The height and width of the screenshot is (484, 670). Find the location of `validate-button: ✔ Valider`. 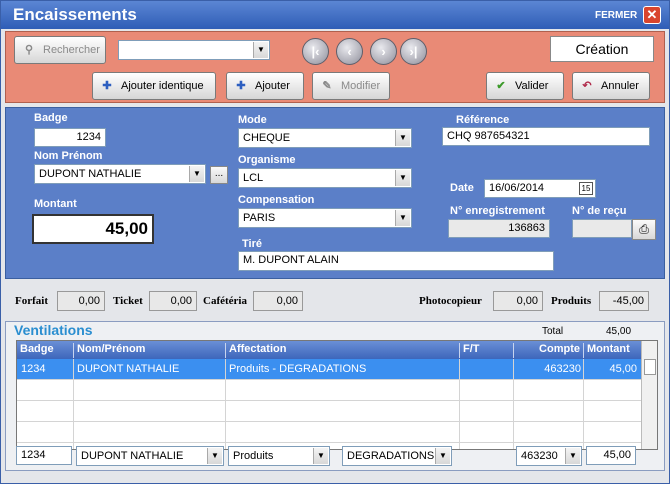

validate-button: ✔ Valider is located at coordinates (525, 86).